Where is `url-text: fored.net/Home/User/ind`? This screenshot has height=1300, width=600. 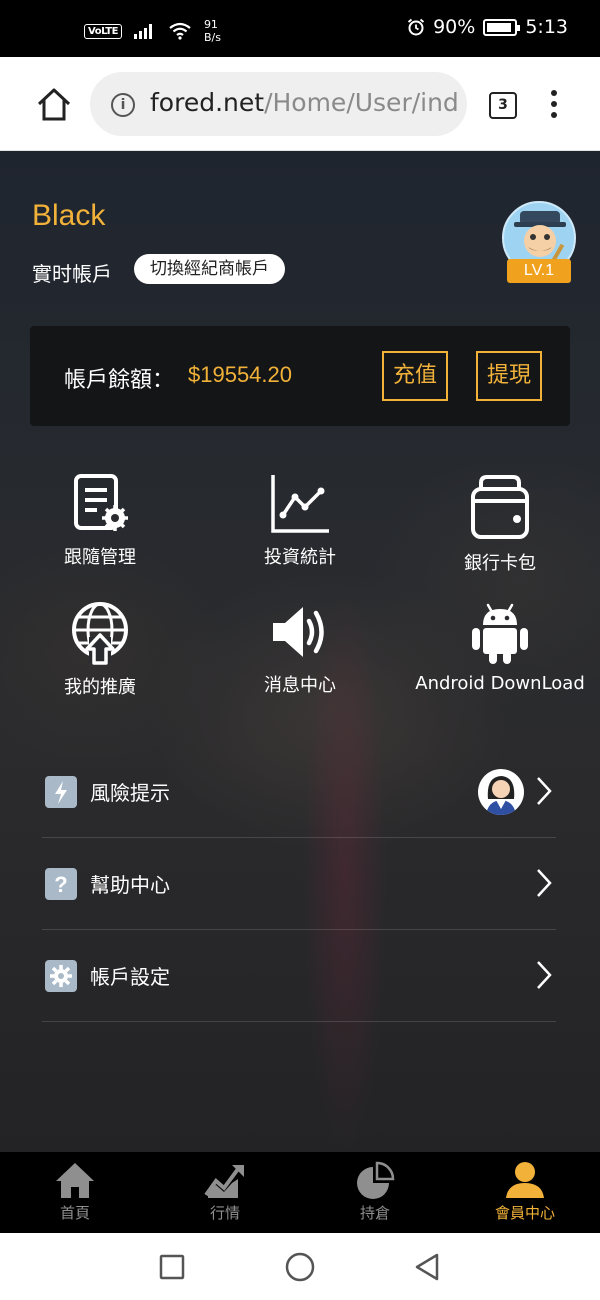
url-text: fored.net/Home/User/ind is located at coordinates (304, 102).